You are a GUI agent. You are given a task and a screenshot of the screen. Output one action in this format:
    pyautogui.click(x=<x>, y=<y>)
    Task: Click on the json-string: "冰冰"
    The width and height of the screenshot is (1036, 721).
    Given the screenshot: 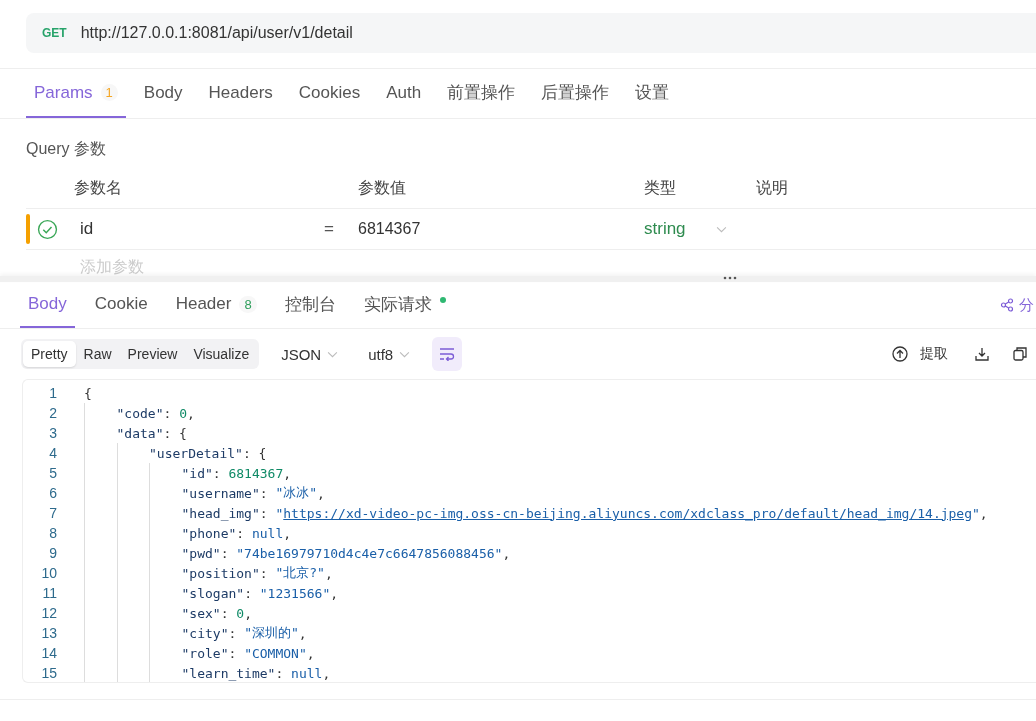 What is the action you would take?
    pyautogui.click(x=296, y=493)
    